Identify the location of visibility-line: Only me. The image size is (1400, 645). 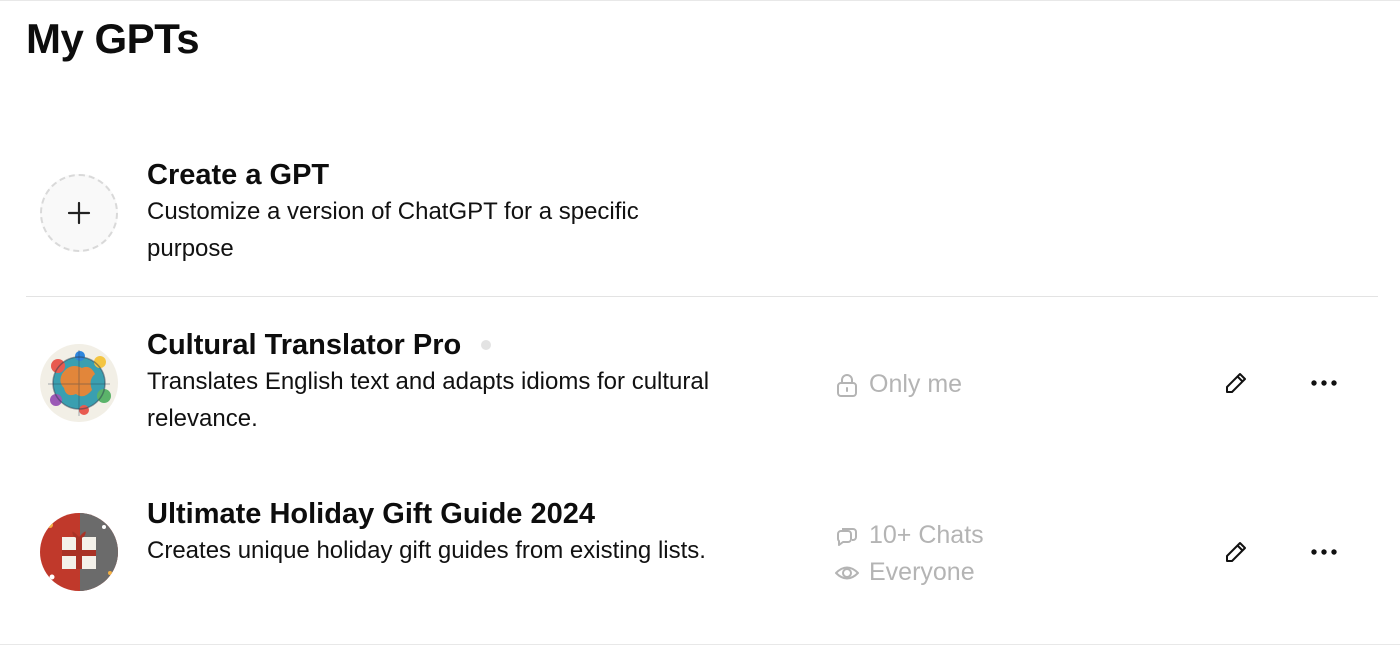
(898, 384).